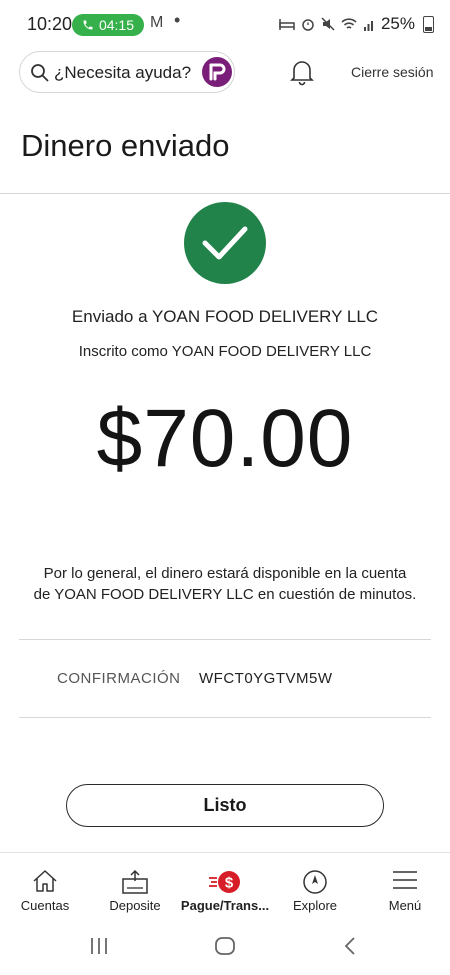 The width and height of the screenshot is (450, 975). I want to click on nav-item-explore: Explore, so click(315, 887).